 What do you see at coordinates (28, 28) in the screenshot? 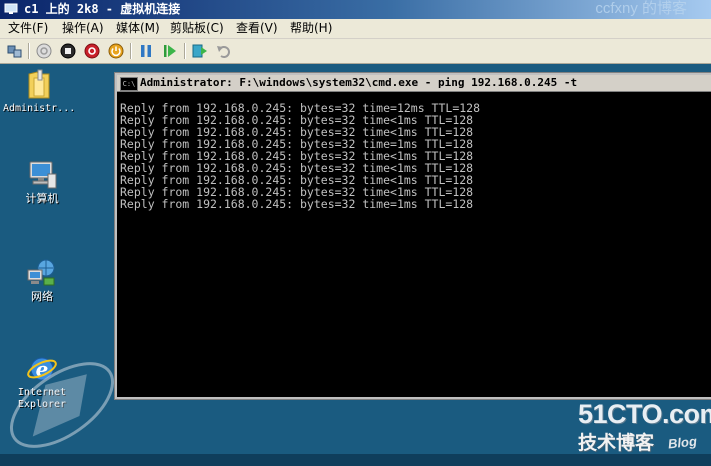
I see `menu-file: 文件(F)` at bounding box center [28, 28].